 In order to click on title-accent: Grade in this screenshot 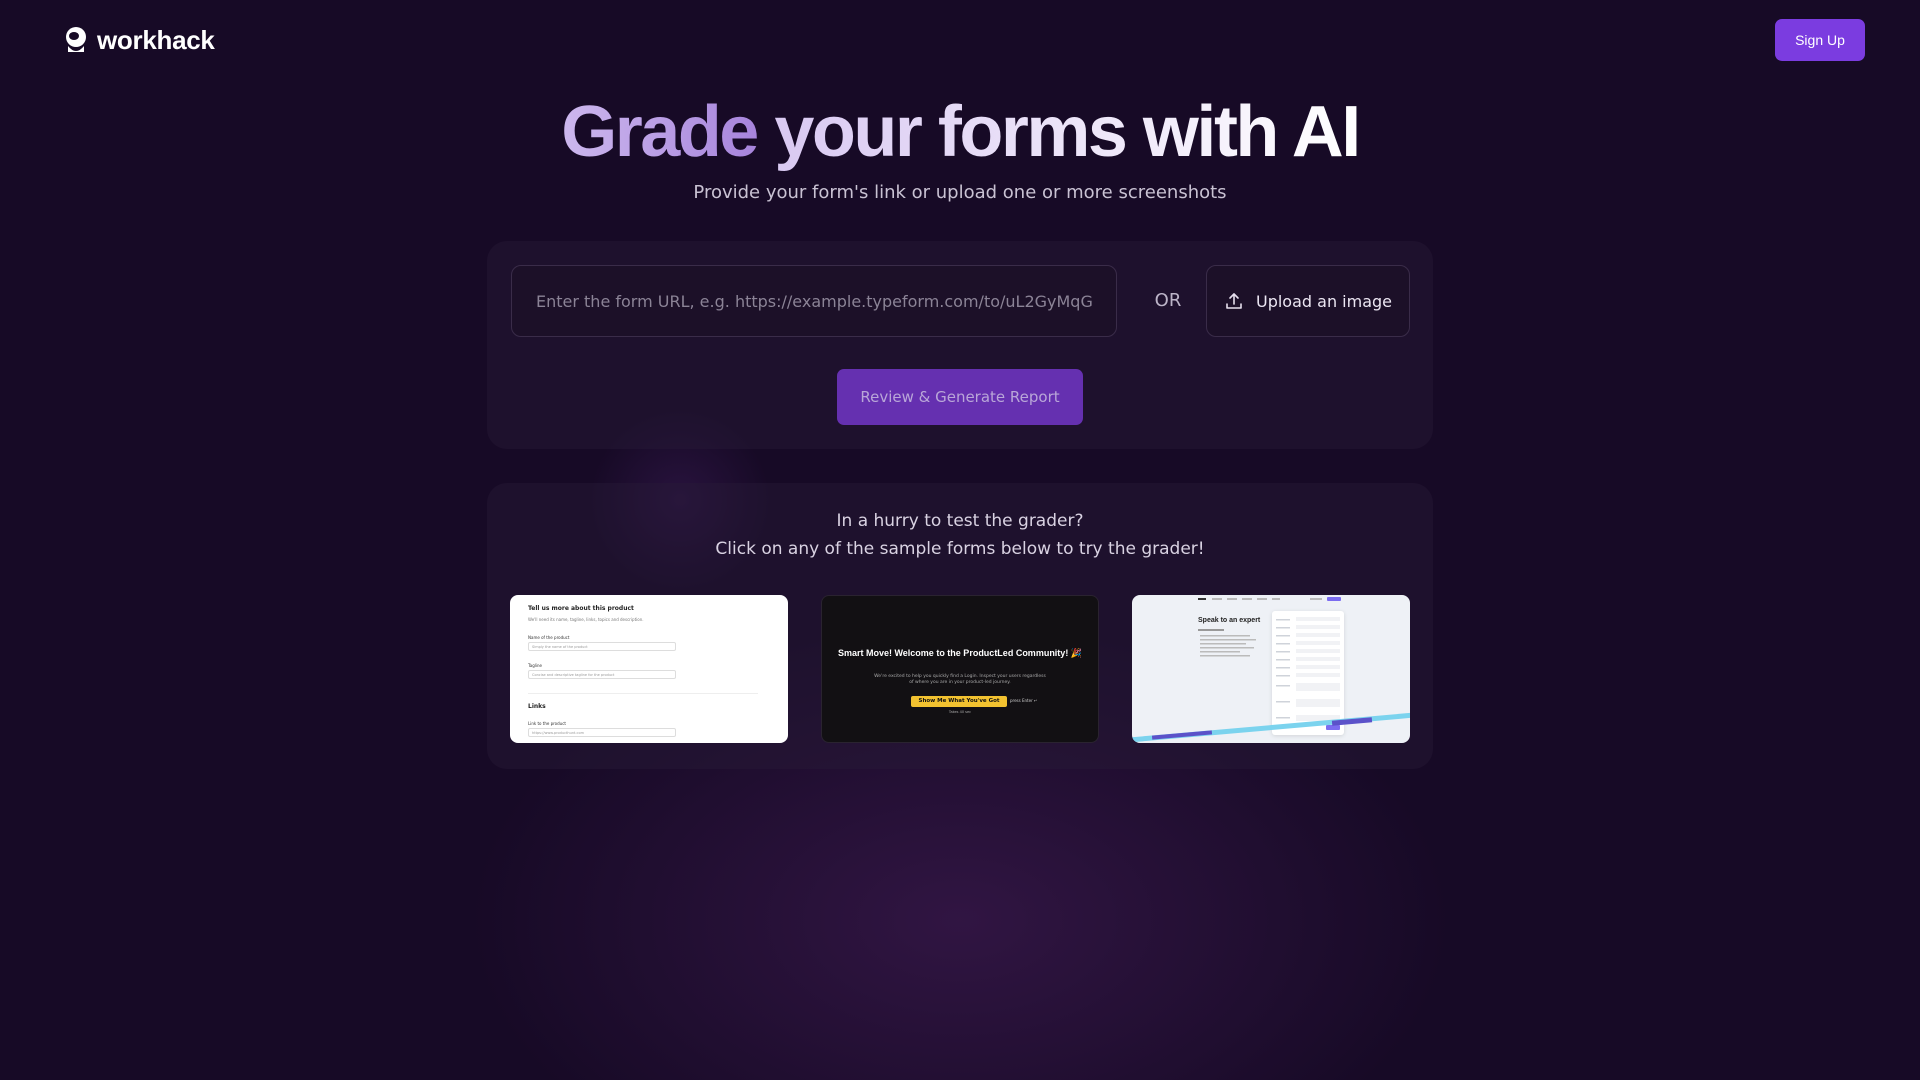, I will do `click(660, 132)`.